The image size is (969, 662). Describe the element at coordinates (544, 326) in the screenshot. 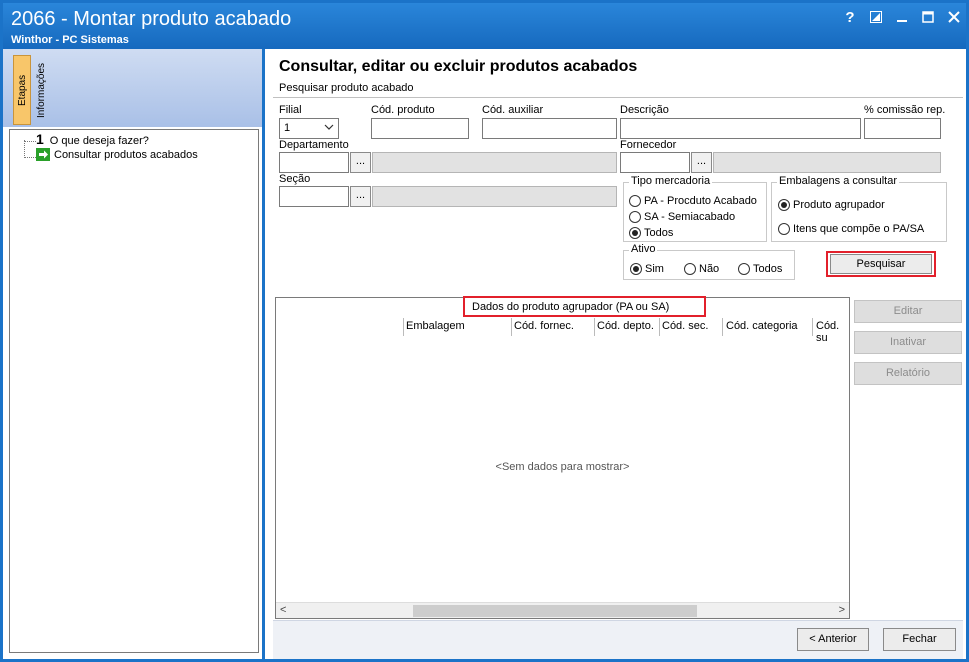

I see `column-header-cod-fornec: Cód. fornec.` at that location.